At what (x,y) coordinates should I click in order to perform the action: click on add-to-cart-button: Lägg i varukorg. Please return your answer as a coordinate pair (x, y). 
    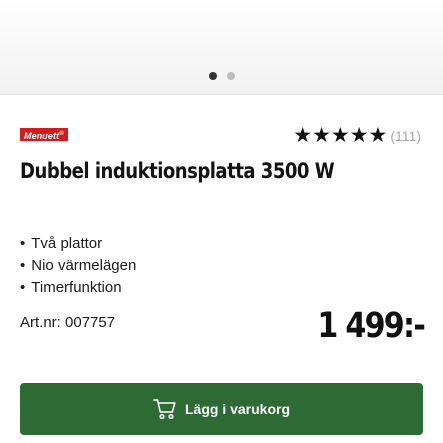
    Looking at the image, I should click on (221, 409).